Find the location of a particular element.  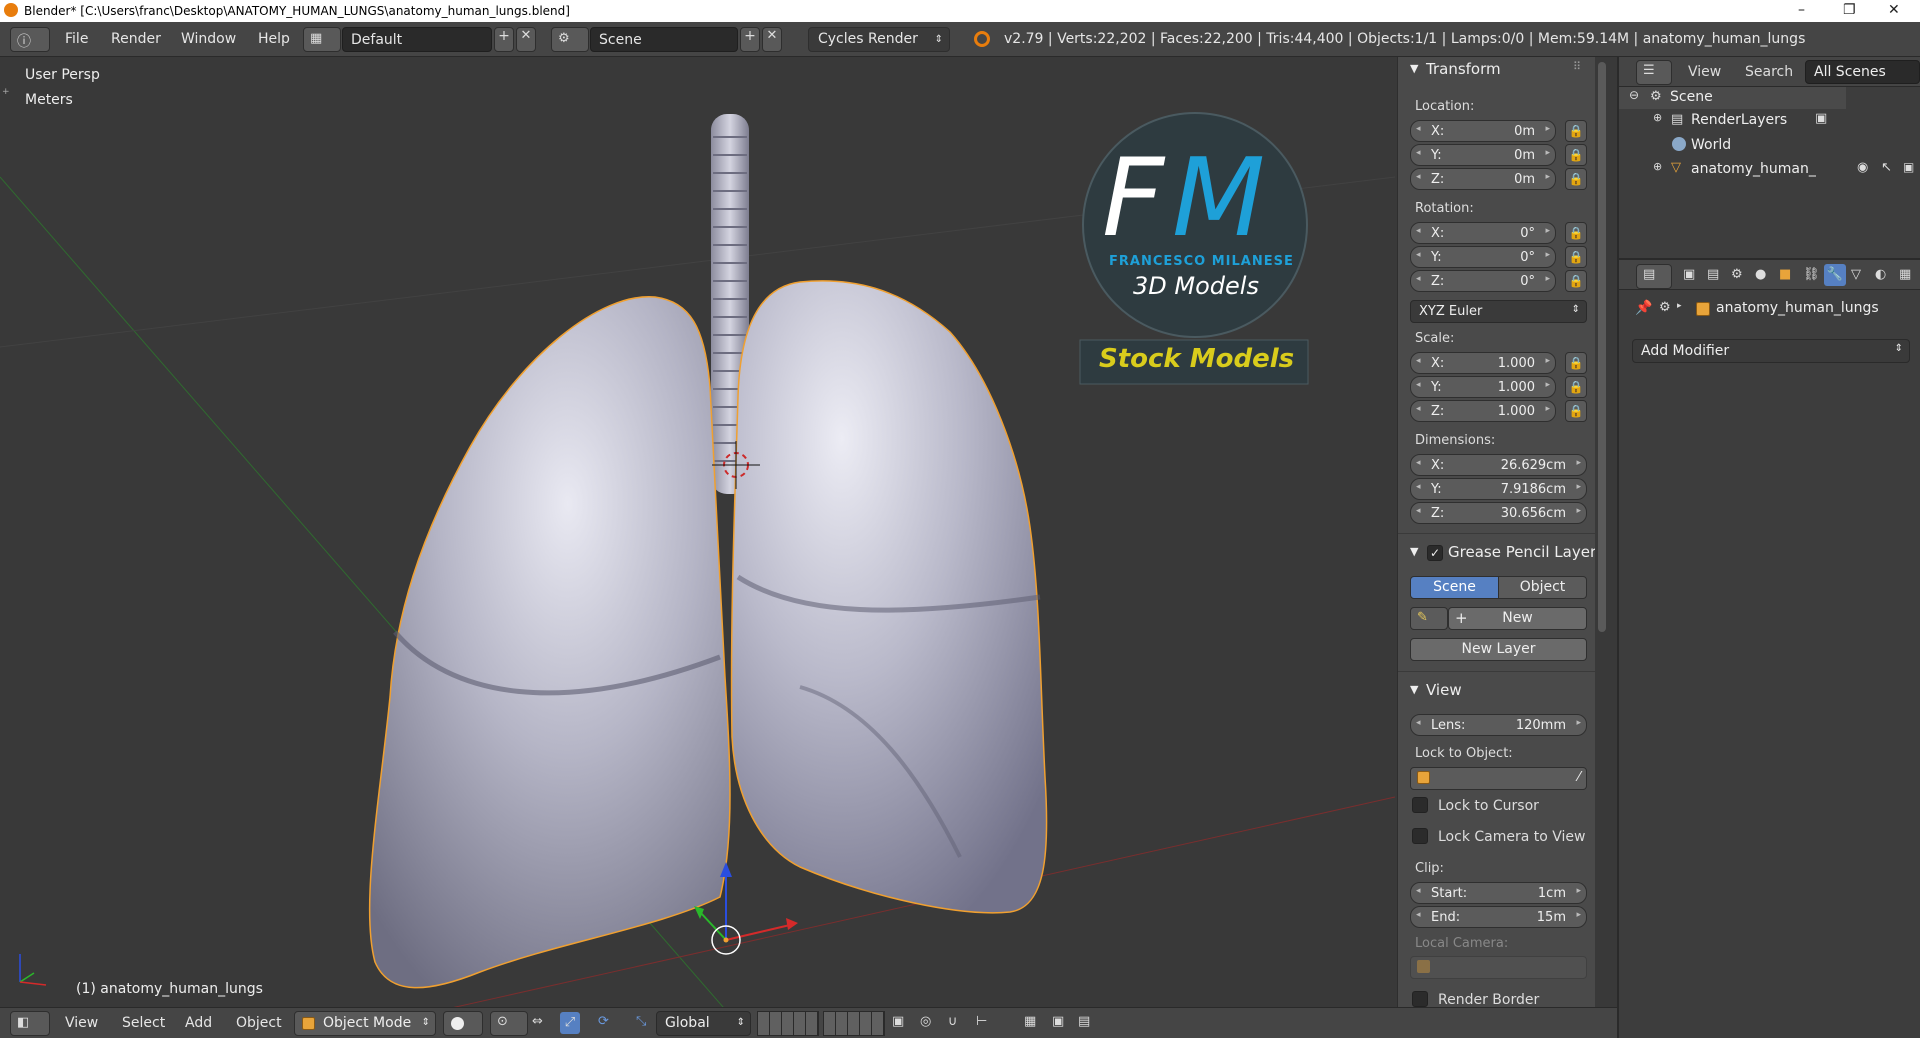

grease-pencil-new-button: + New is located at coordinates (1517, 618).